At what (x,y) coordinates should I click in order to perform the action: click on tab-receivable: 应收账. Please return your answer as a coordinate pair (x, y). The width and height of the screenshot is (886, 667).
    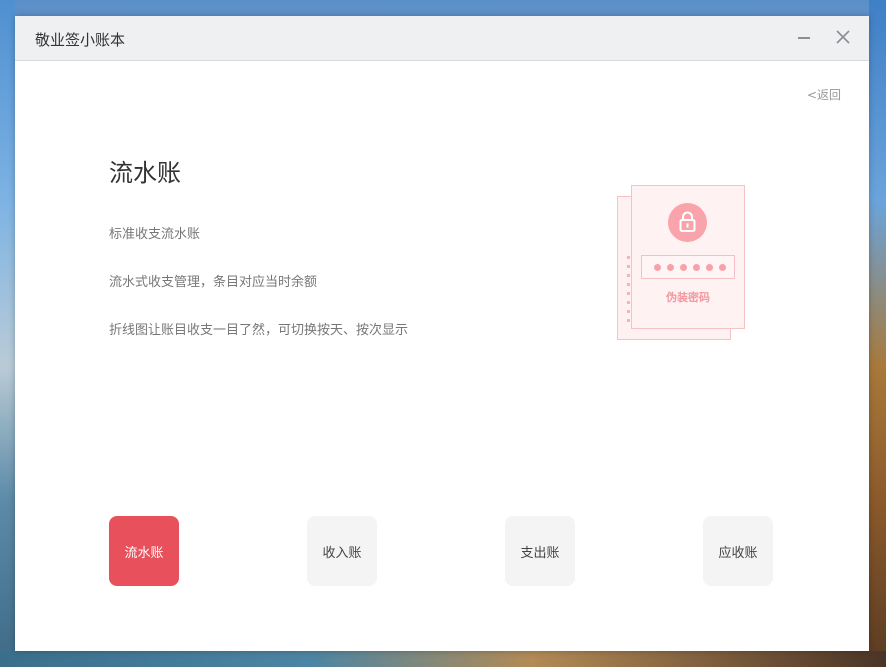
    Looking at the image, I should click on (738, 551).